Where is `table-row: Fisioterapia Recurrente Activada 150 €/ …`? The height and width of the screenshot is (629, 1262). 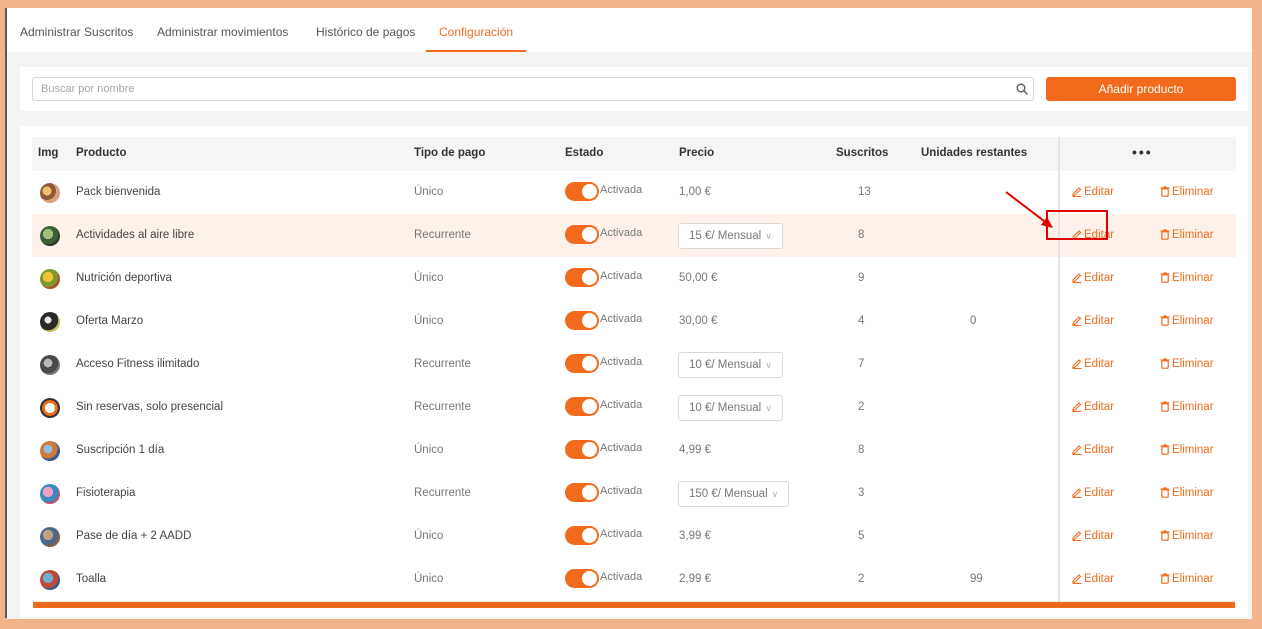
table-row: Fisioterapia Recurrente Activada 150 €/ … is located at coordinates (634, 494).